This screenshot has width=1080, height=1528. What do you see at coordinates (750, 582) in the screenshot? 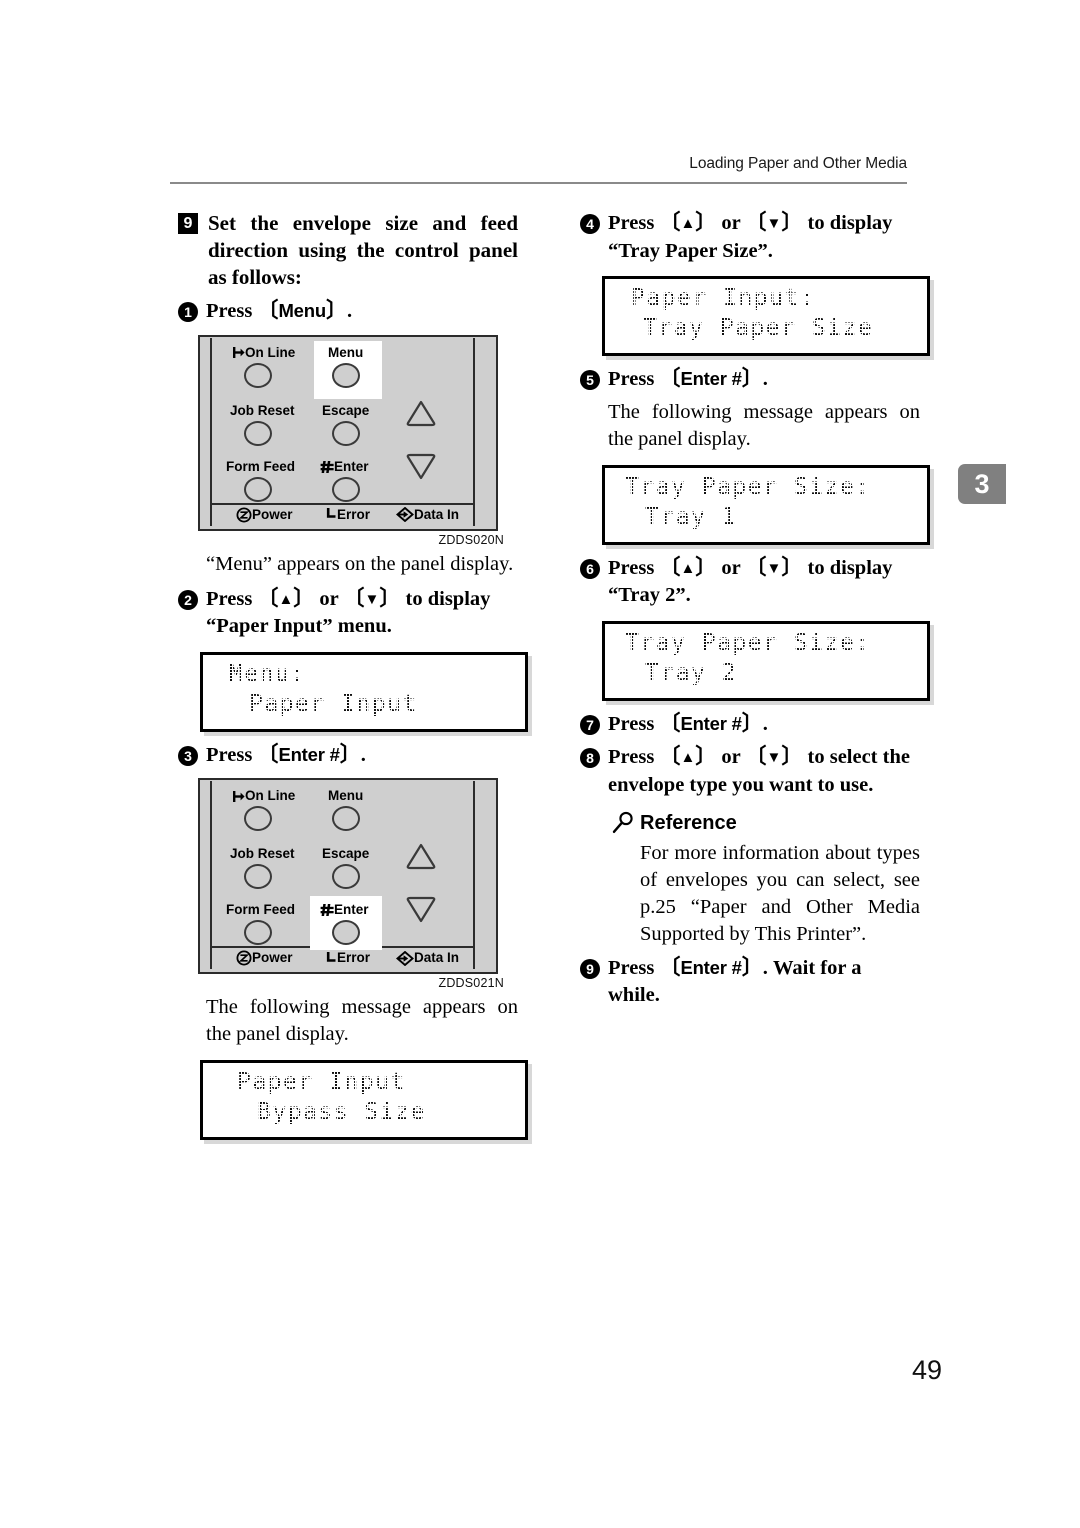
I see `step-6-press-arrows: 6 Press 〔▲〕 or 〔▼〕 to display “Tray 2”.` at bounding box center [750, 582].